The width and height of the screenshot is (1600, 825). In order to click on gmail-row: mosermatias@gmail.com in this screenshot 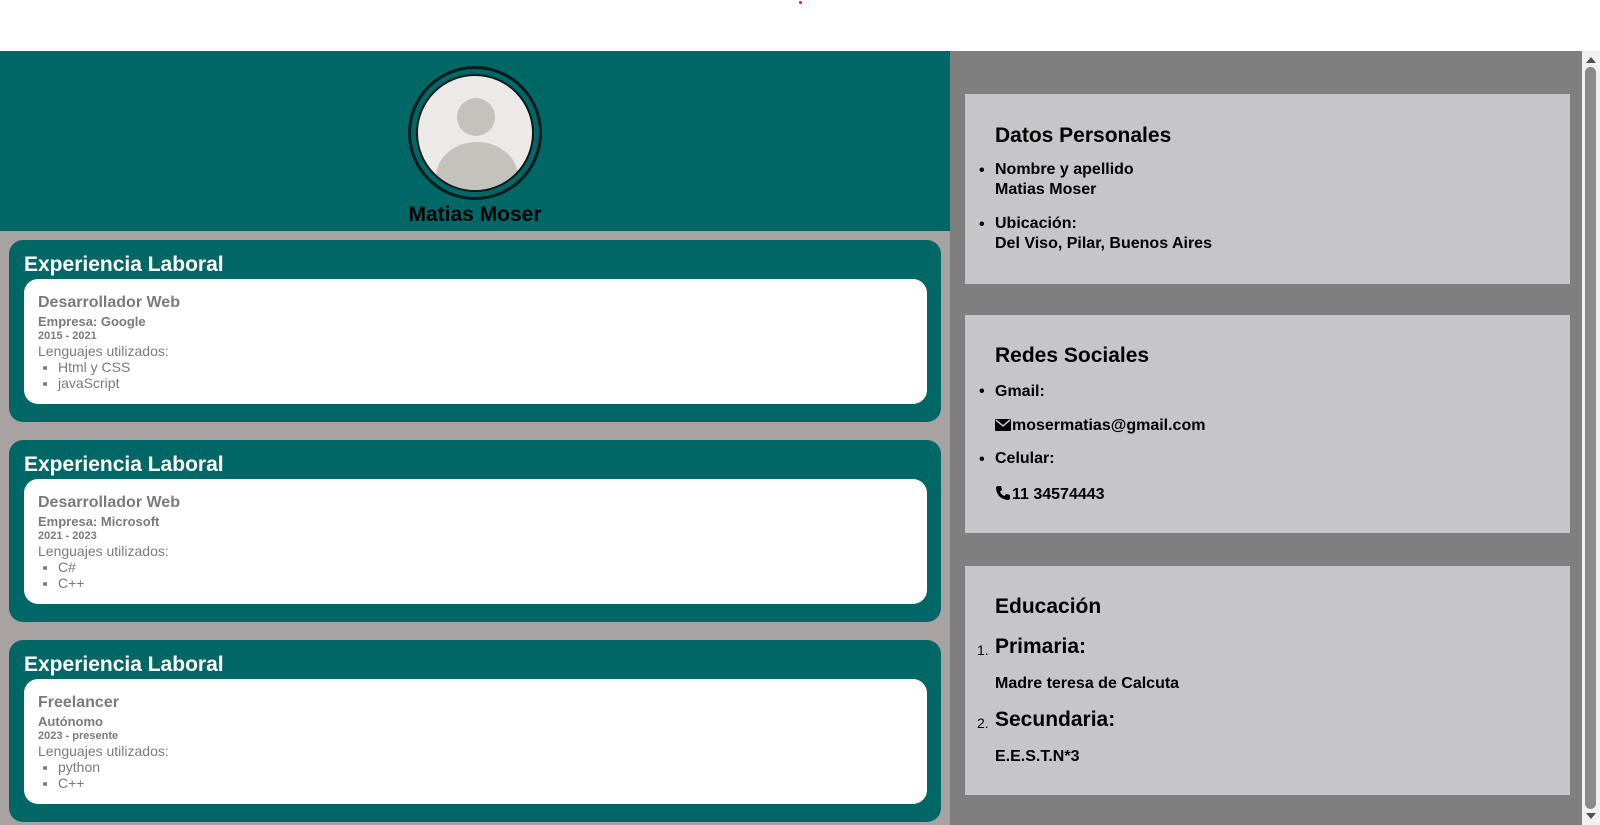, I will do `click(1100, 426)`.